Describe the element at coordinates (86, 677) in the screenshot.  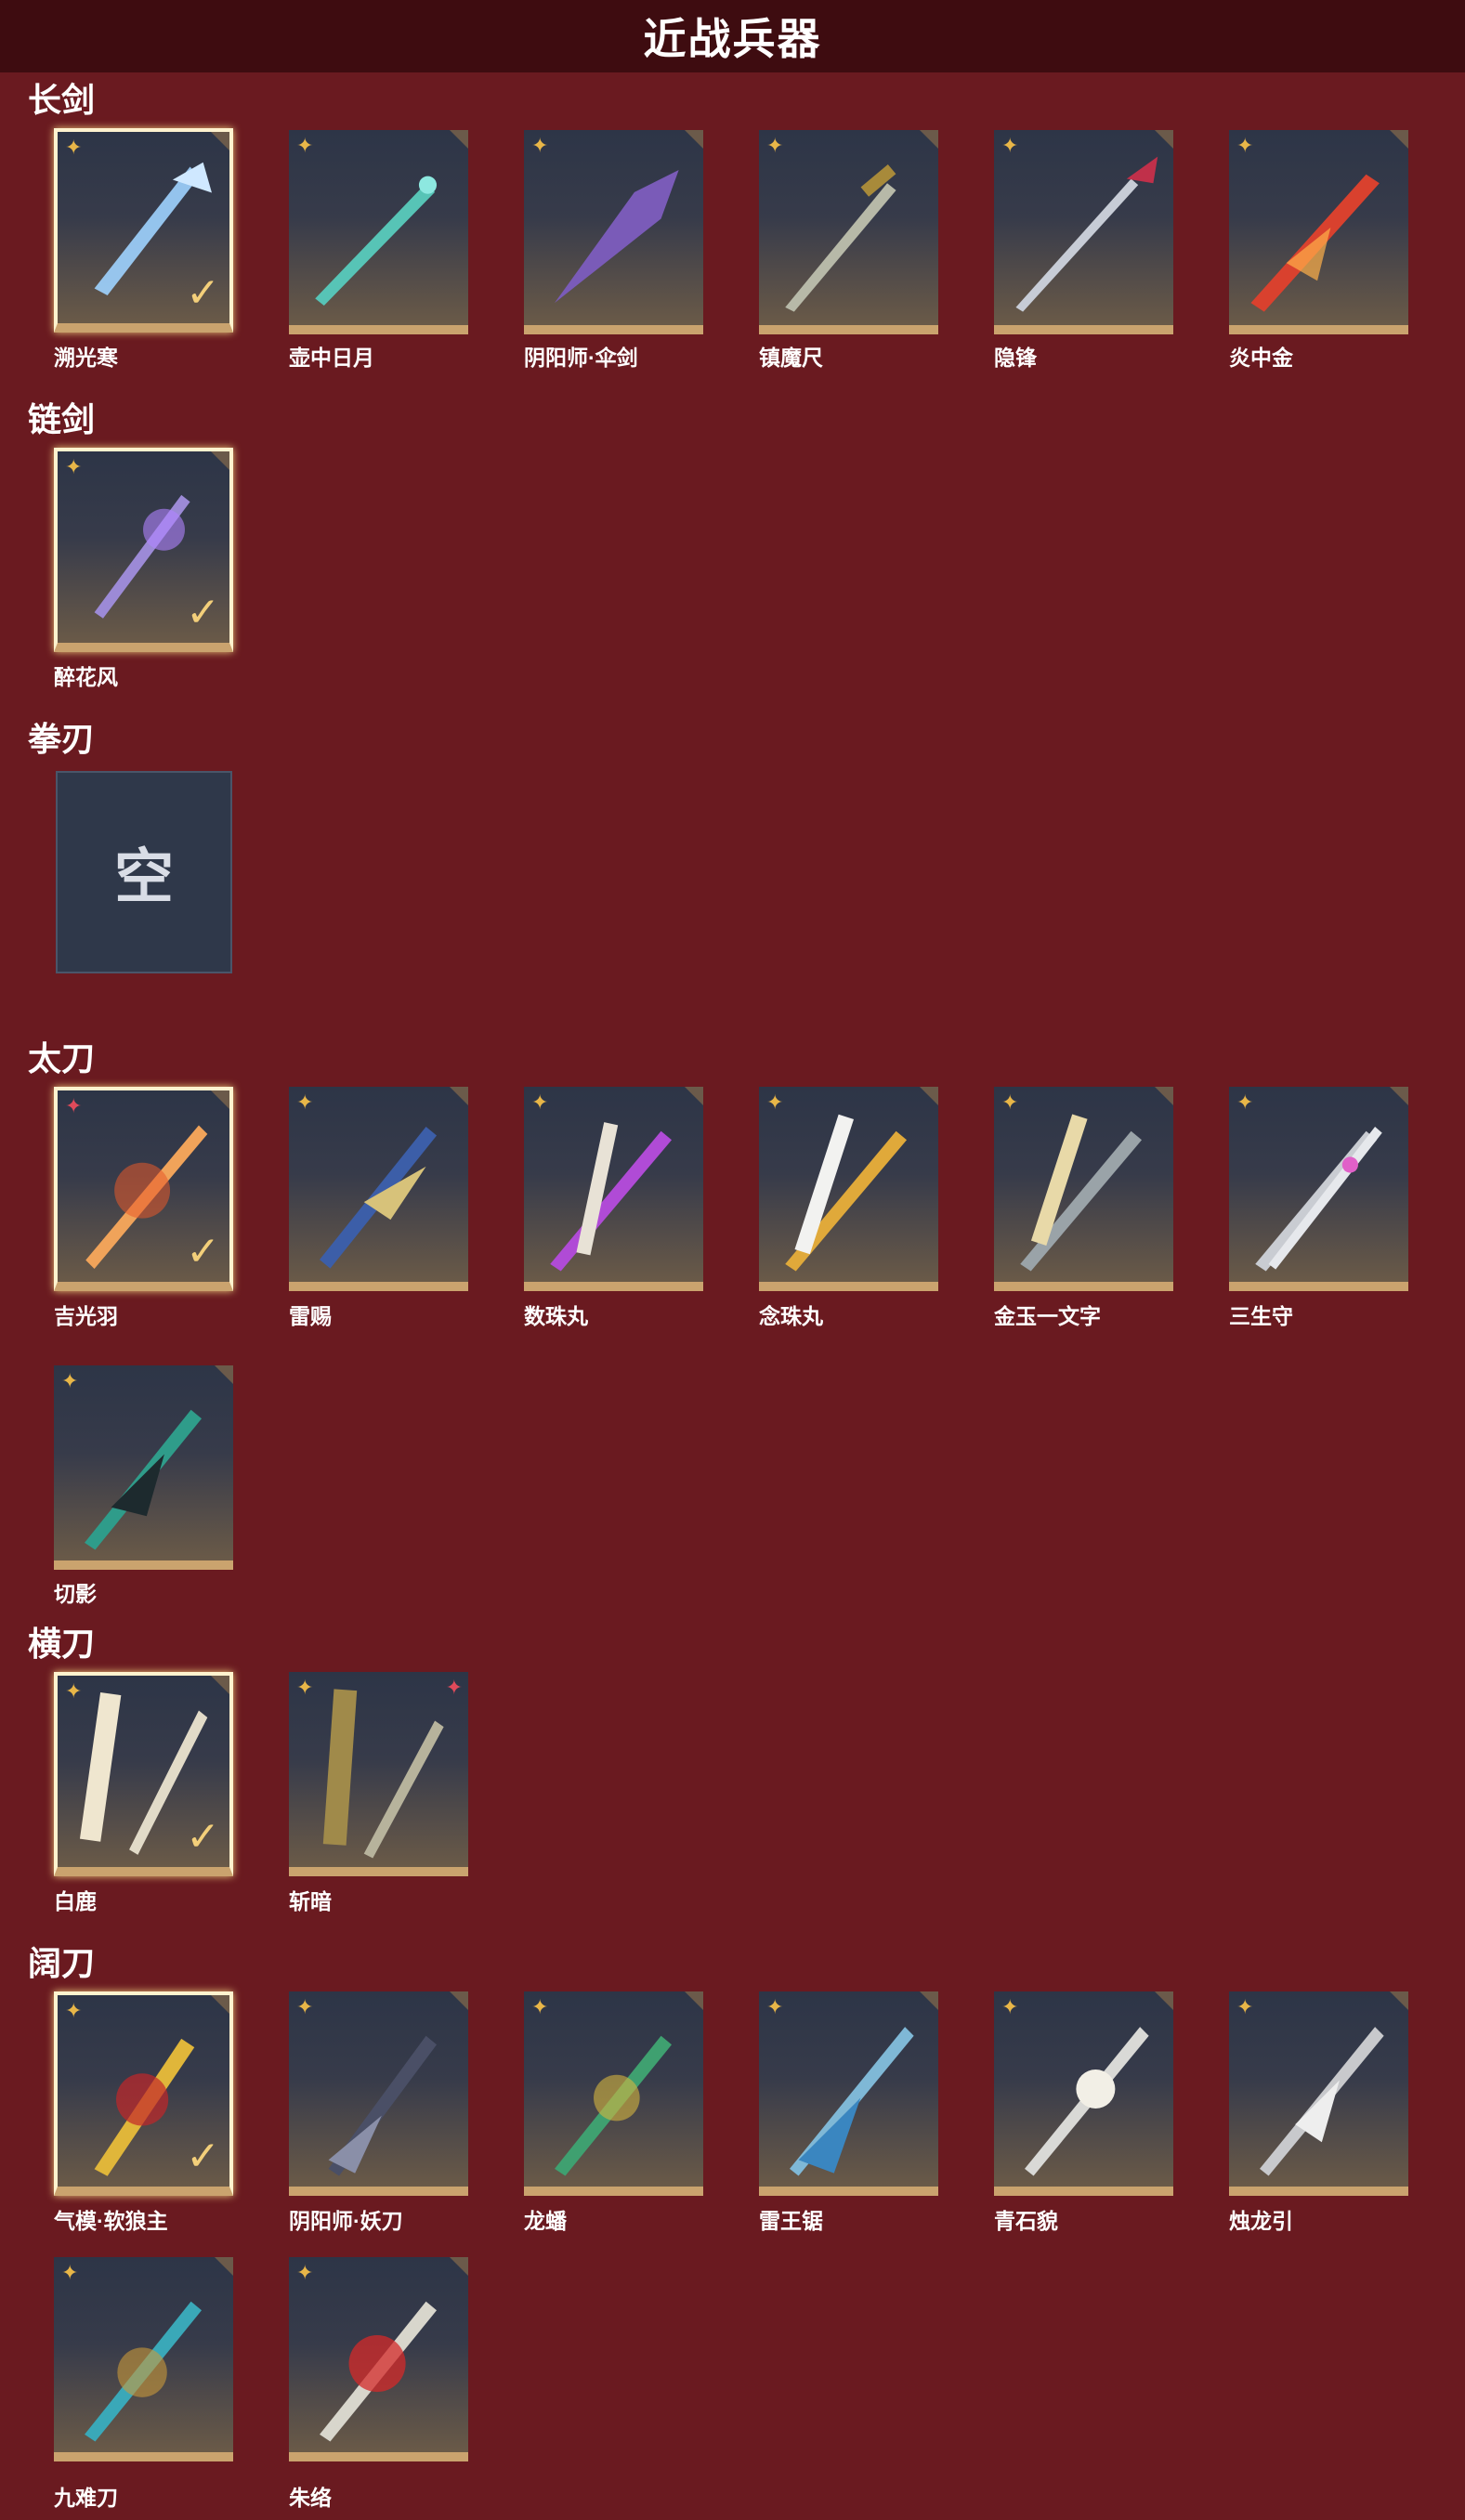
I see `weapon-name: 醉花风` at that location.